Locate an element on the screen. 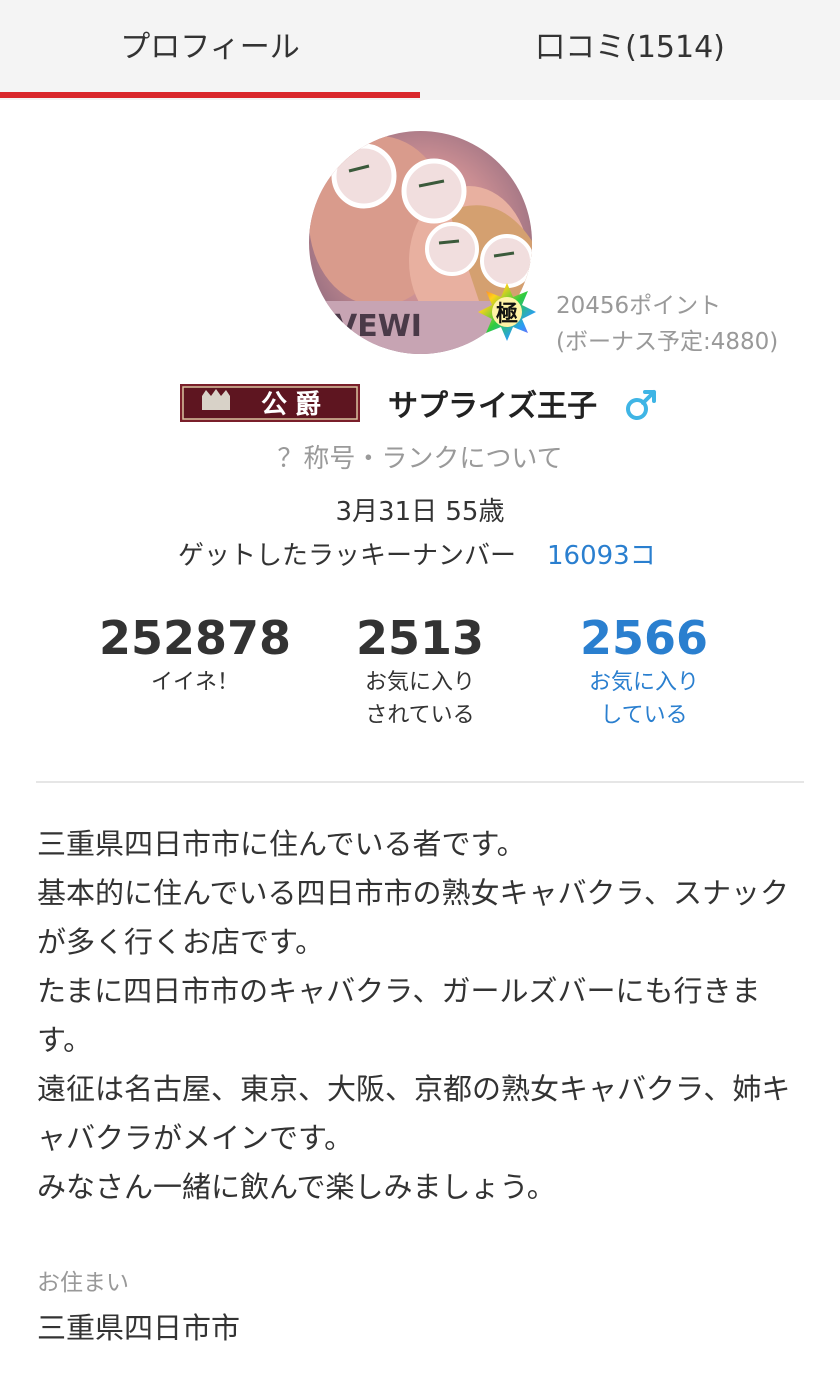 The height and width of the screenshot is (1375, 840). stat-likes: 252878 イイネ！ is located at coordinates (195, 654).